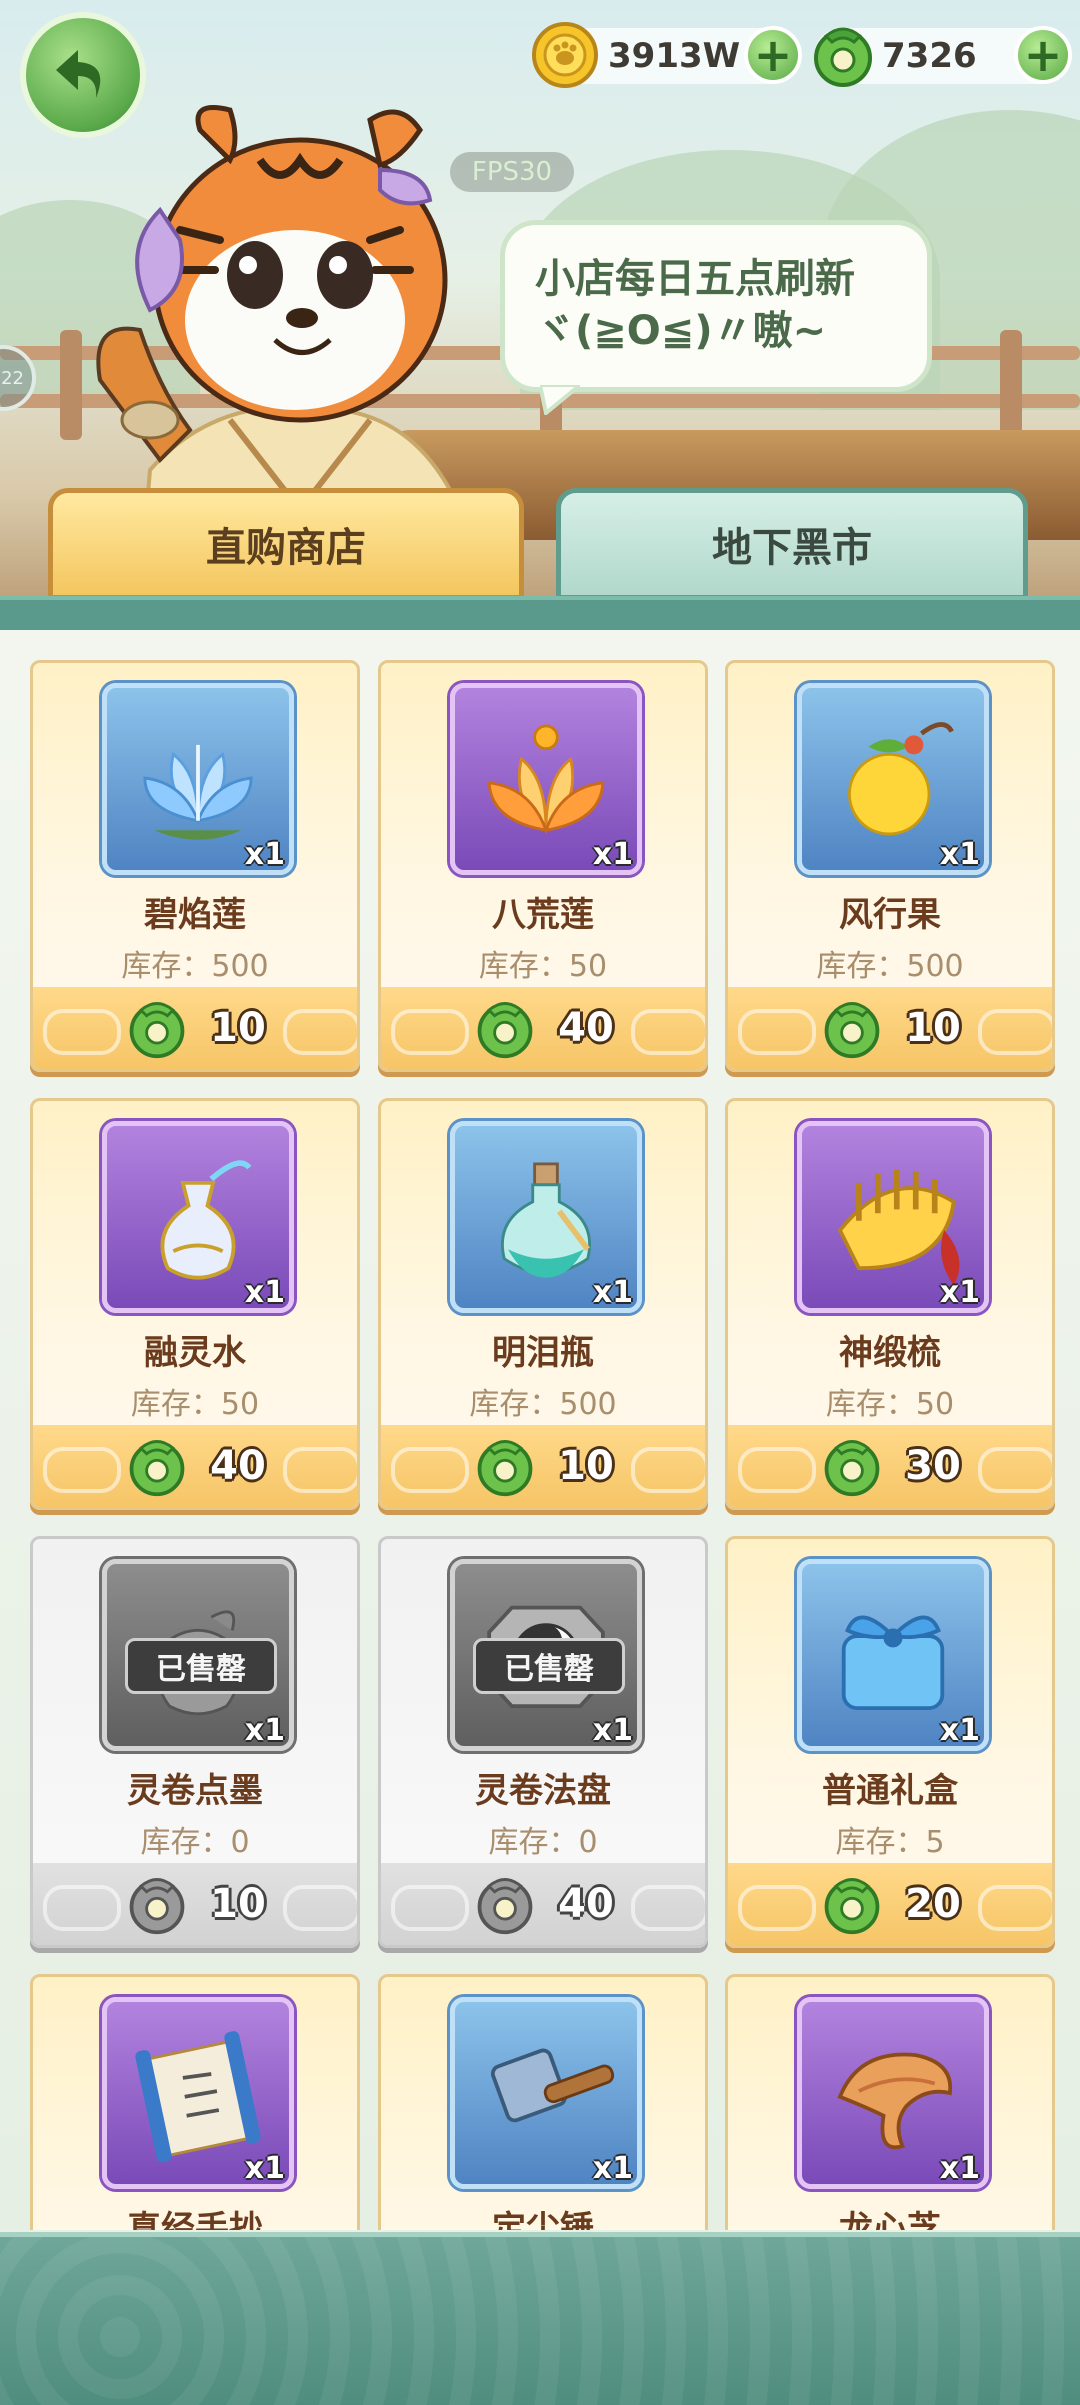 The height and width of the screenshot is (2405, 1080). I want to click on item-stock: 库存：5, so click(890, 1842).